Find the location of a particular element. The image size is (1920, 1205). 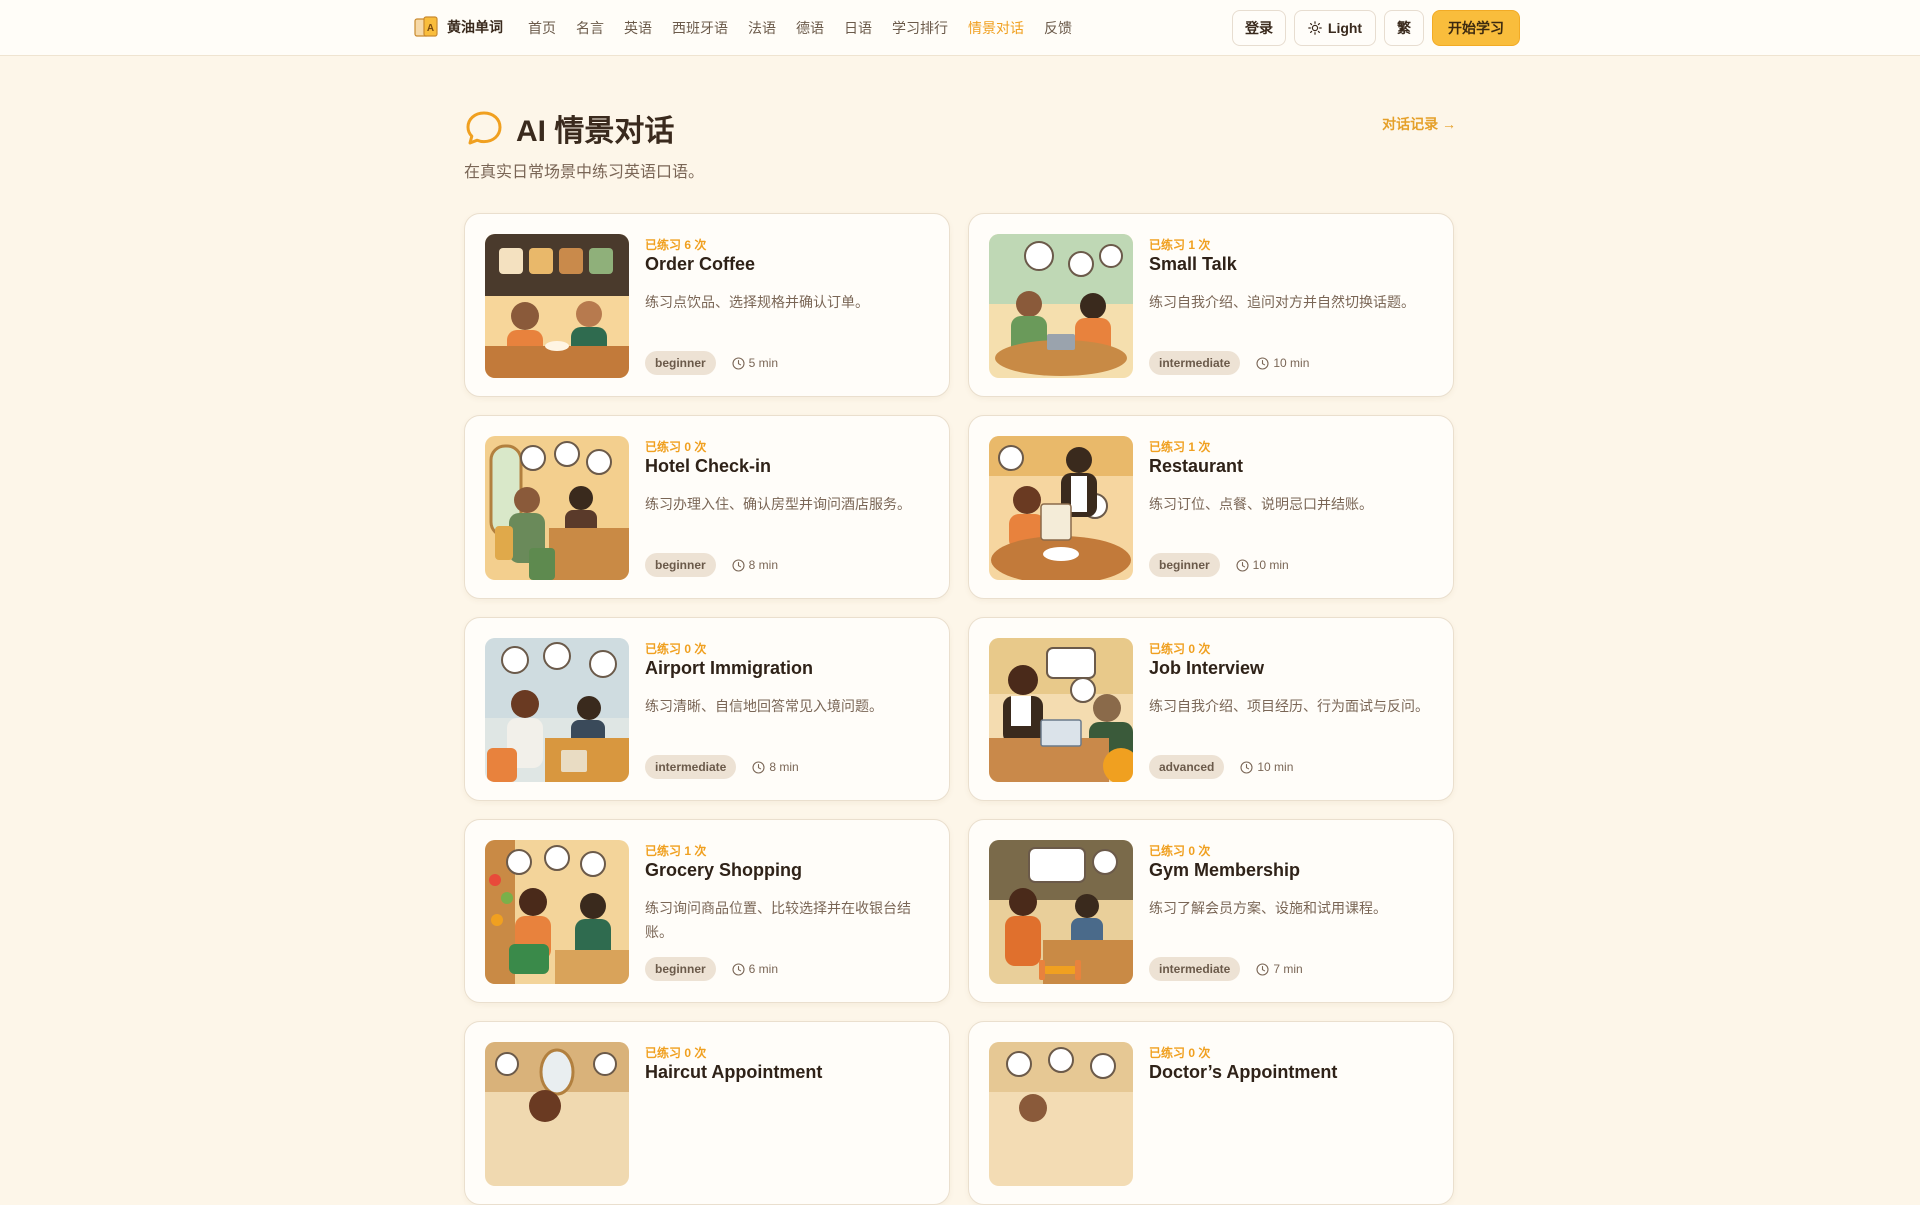

nav-french: 法语 is located at coordinates (762, 28).